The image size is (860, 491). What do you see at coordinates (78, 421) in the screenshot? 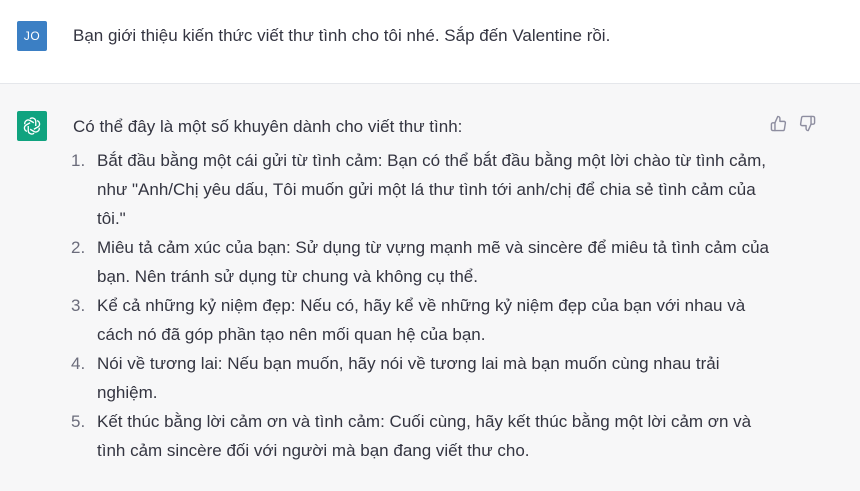
I see `list-item-number: 5.` at bounding box center [78, 421].